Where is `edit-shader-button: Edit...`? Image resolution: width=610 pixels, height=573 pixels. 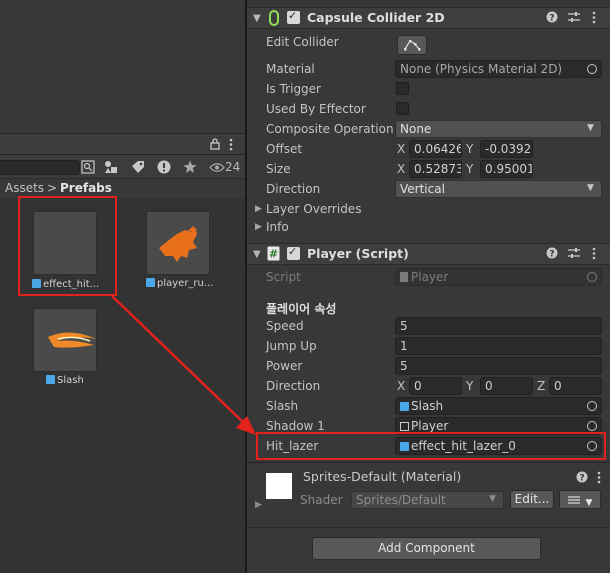 edit-shader-button: Edit... is located at coordinates (532, 499).